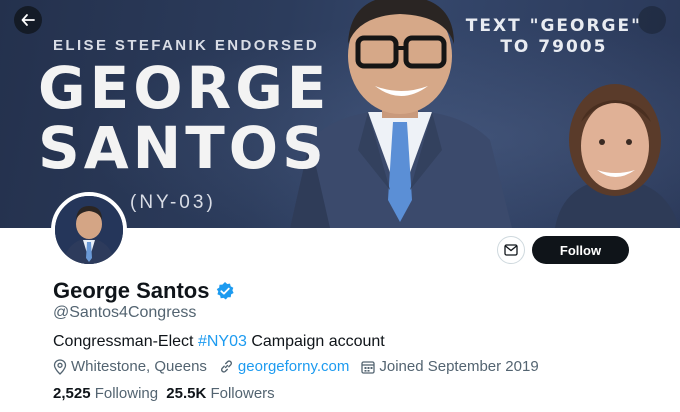 This screenshot has width=680, height=412. I want to click on profile-website: georgeforny.com, so click(284, 366).